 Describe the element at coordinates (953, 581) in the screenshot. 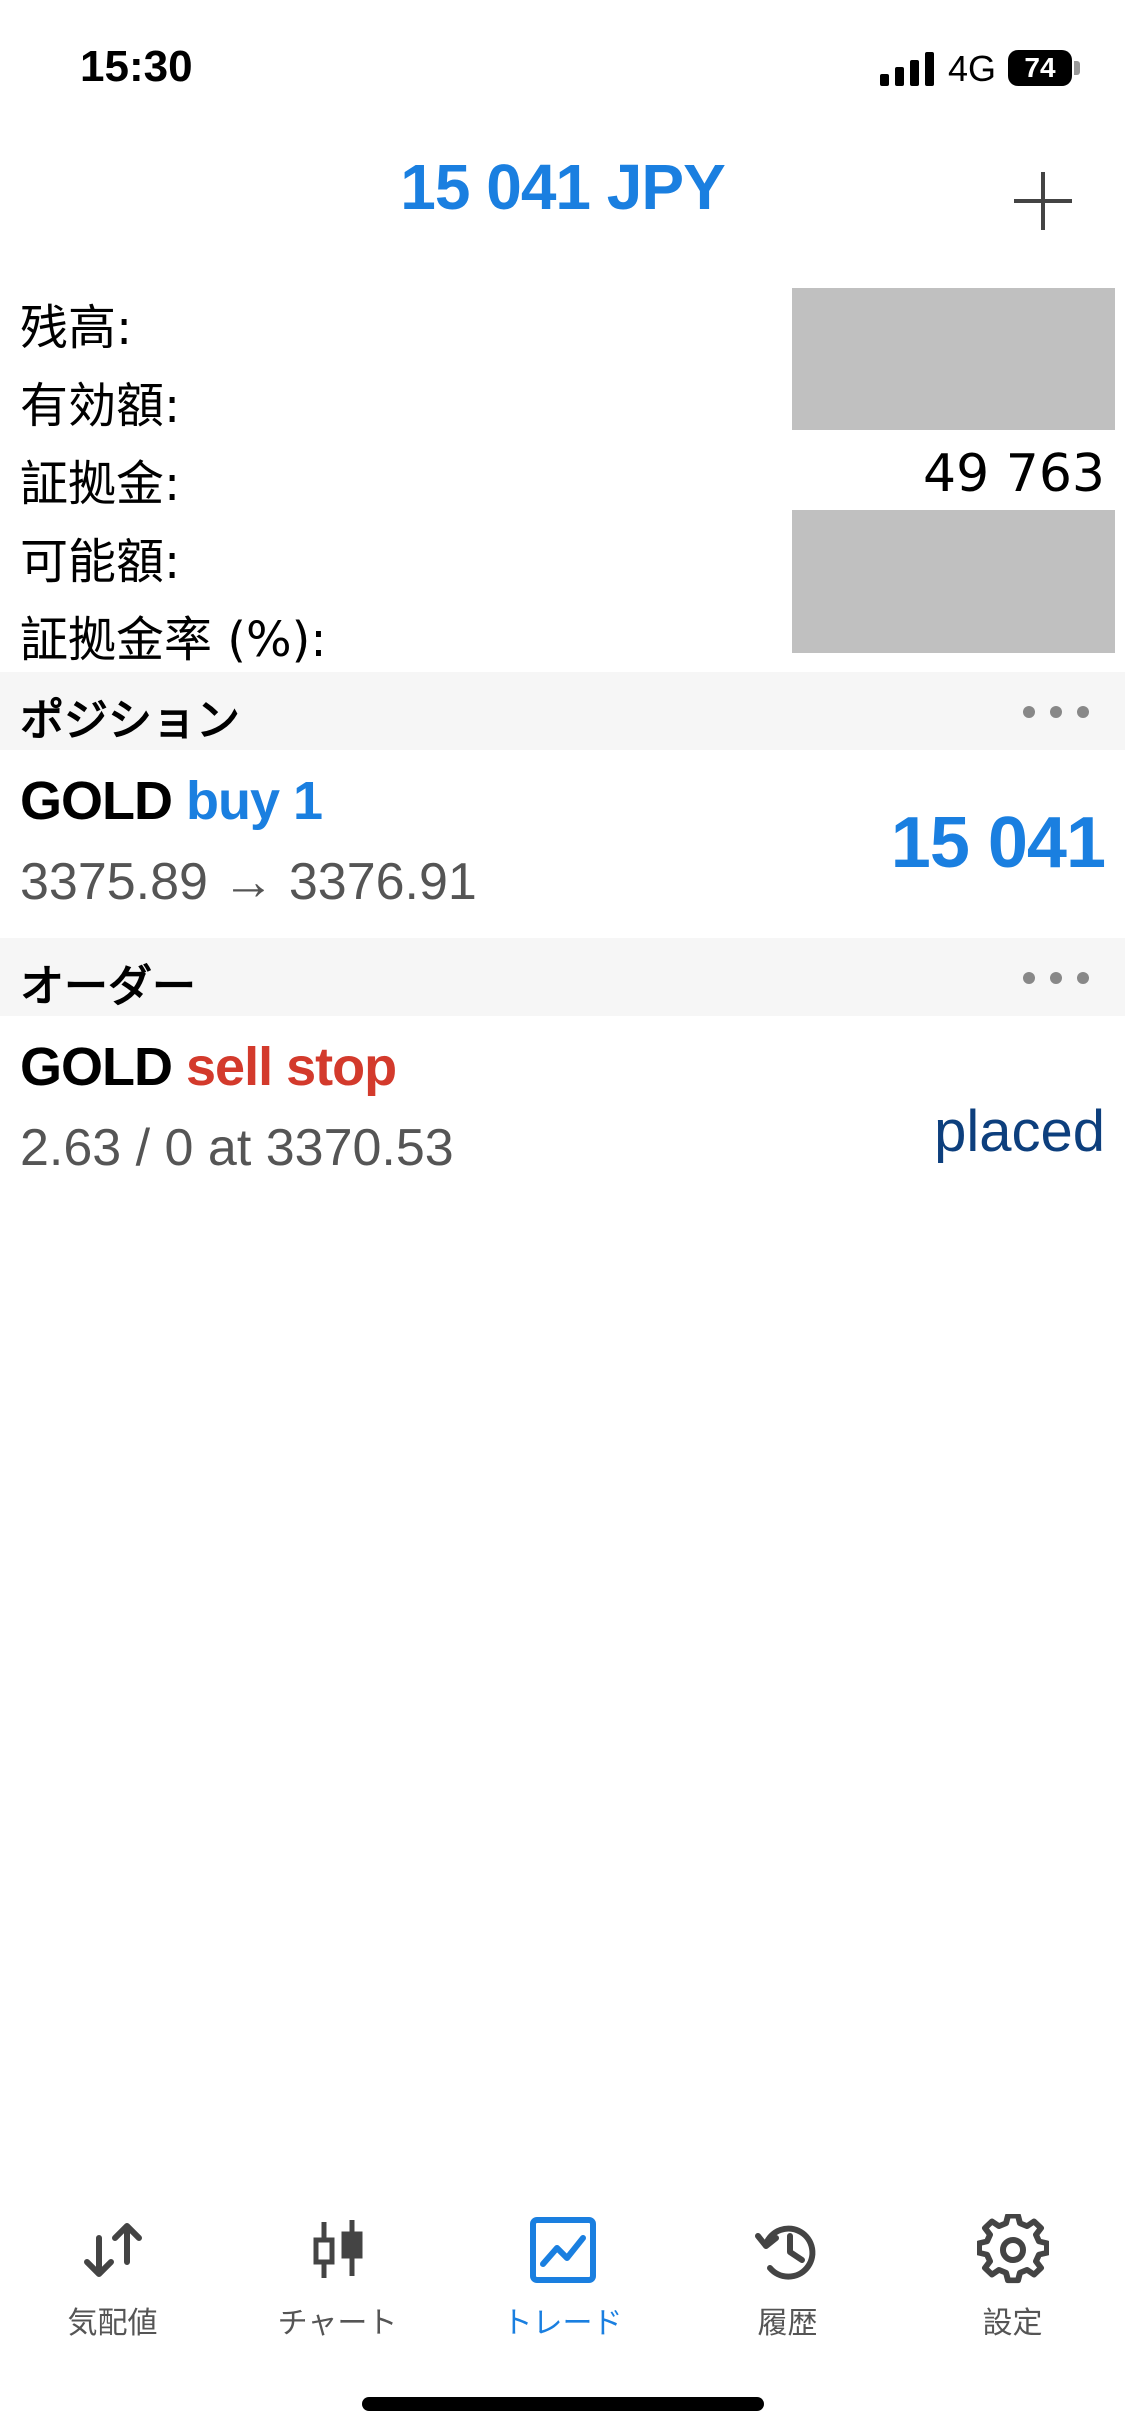

I see `redacted-free-margin-level-block` at that location.